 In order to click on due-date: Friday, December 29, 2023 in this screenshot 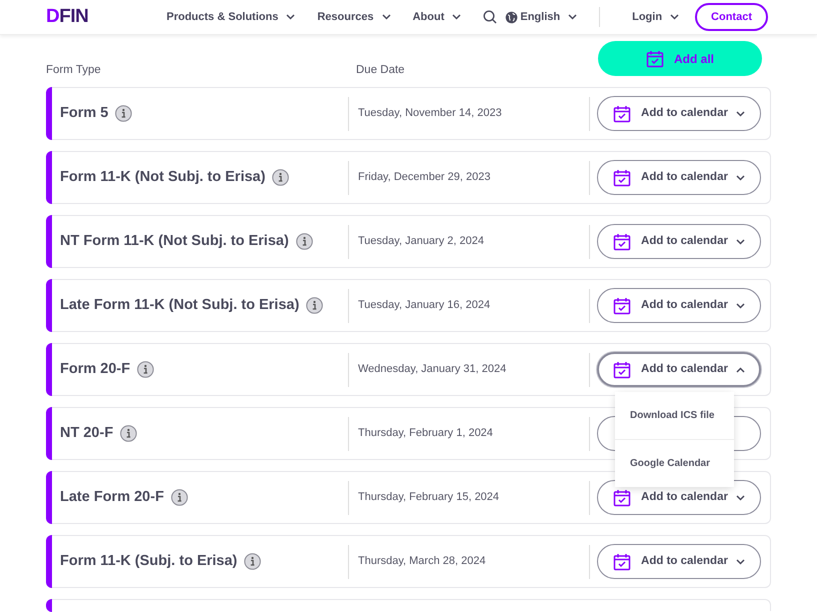, I will do `click(424, 178)`.